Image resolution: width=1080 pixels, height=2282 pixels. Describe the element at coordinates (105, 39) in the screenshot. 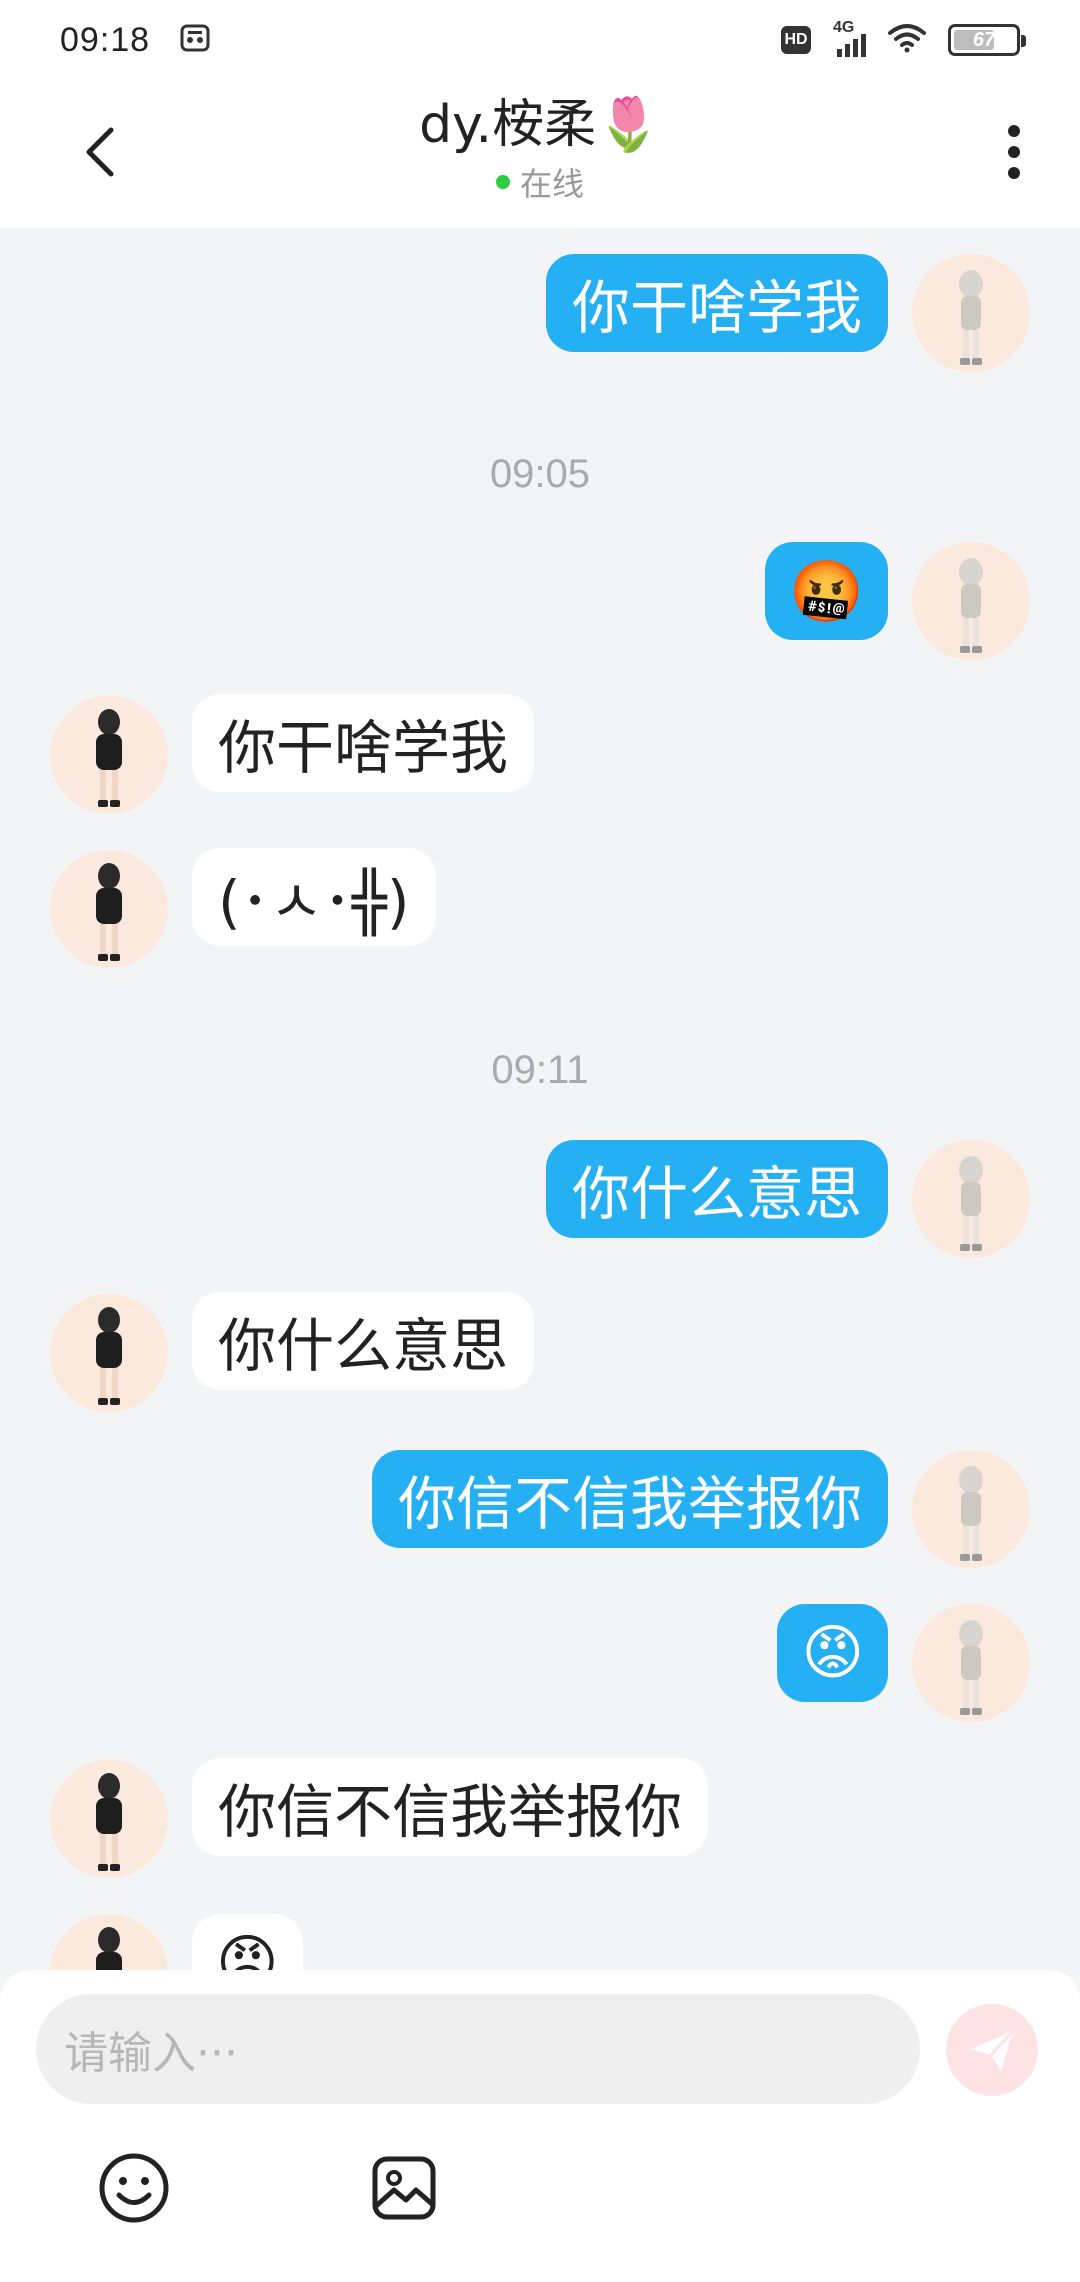

I see `status-time: 09:18` at that location.